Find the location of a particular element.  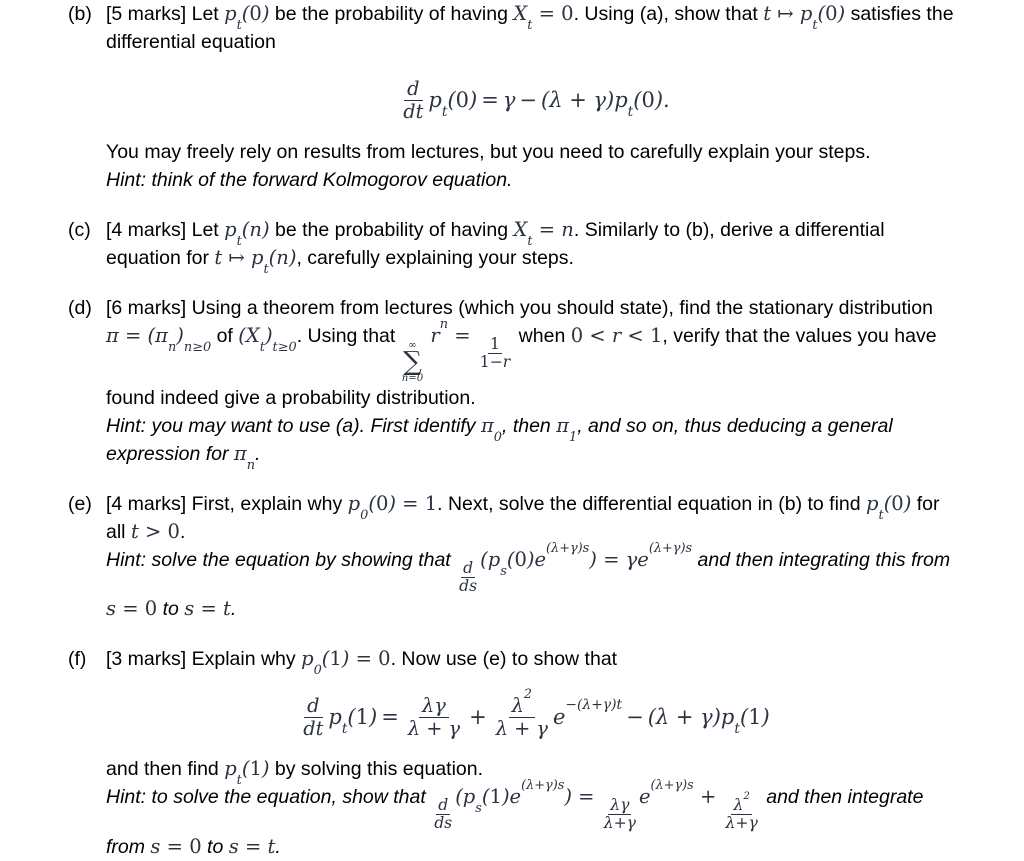

e-hint-2: and then integrating this from is located at coordinates (821, 559).